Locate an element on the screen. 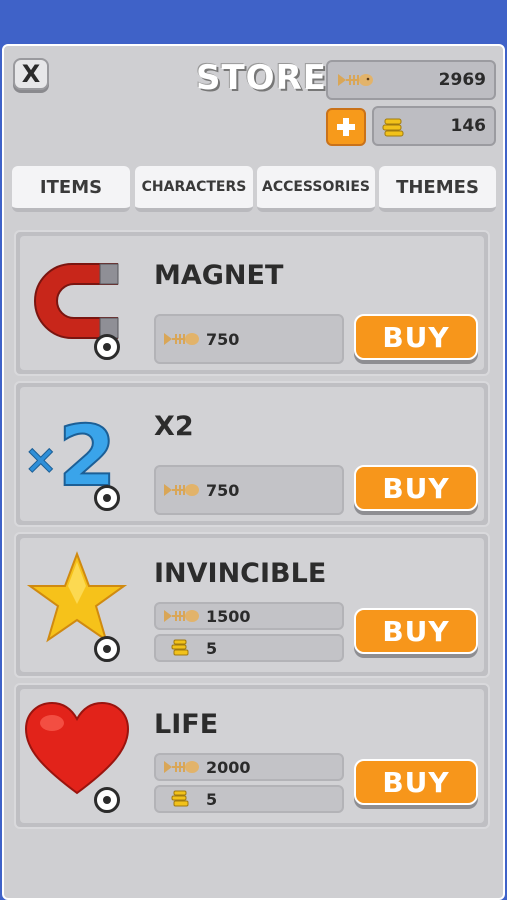  buy-invincible-button: BUY is located at coordinates (416, 631).